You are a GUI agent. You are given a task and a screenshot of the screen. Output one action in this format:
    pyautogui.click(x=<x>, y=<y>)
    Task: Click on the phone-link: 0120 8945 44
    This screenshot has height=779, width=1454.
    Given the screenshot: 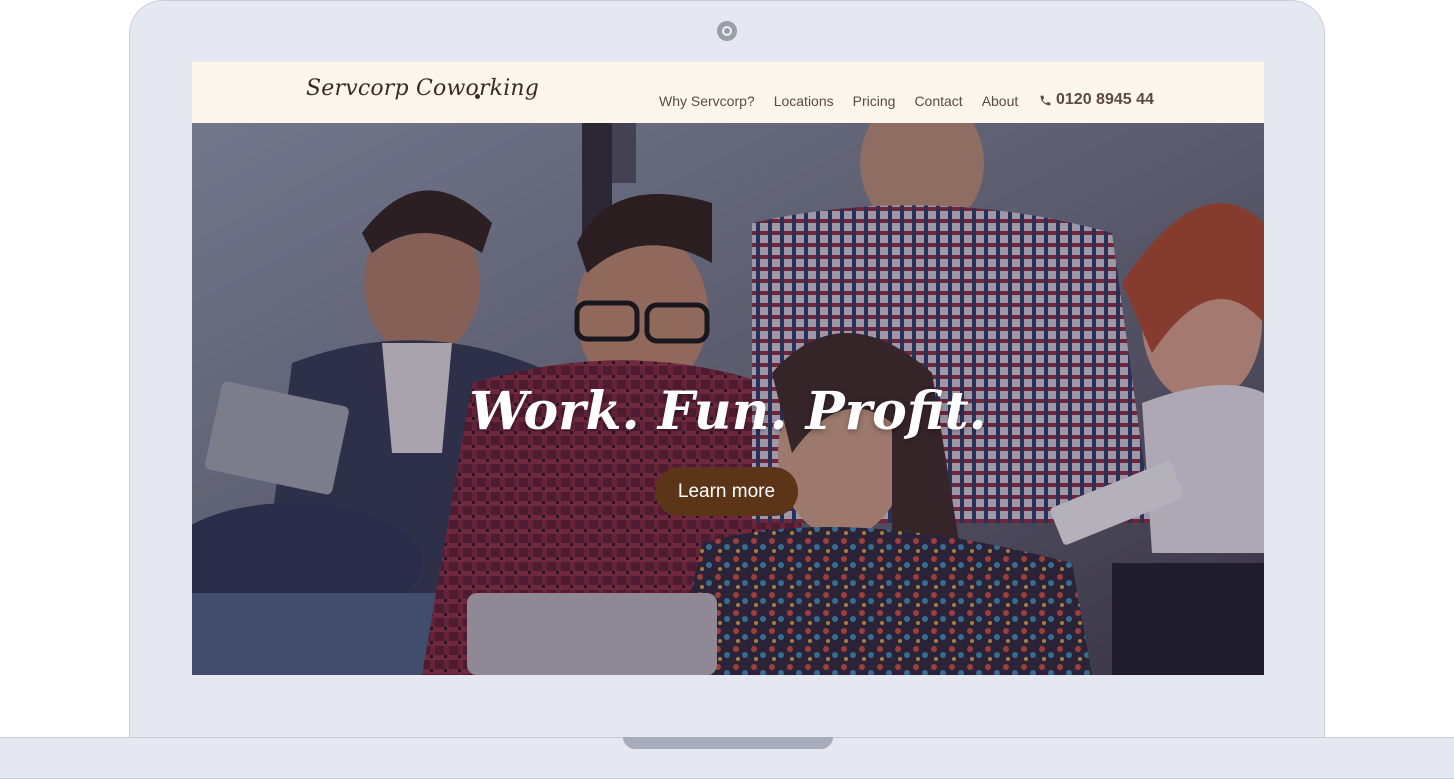 What is the action you would take?
    pyautogui.click(x=1096, y=100)
    